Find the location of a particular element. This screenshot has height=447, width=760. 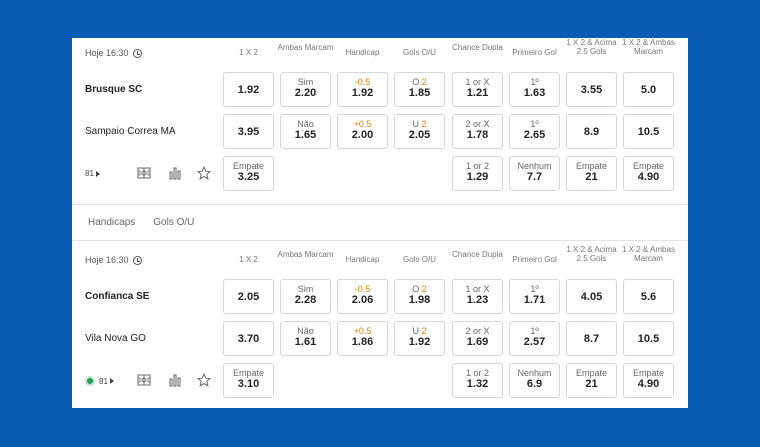

odds-button: 2.05 is located at coordinates (248, 296).